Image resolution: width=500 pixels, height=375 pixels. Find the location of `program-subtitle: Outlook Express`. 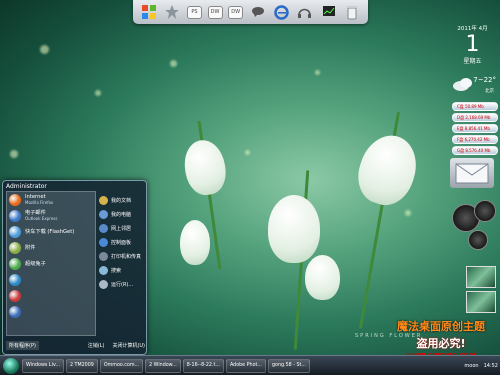

program-subtitle: Outlook Express is located at coordinates (41, 218).